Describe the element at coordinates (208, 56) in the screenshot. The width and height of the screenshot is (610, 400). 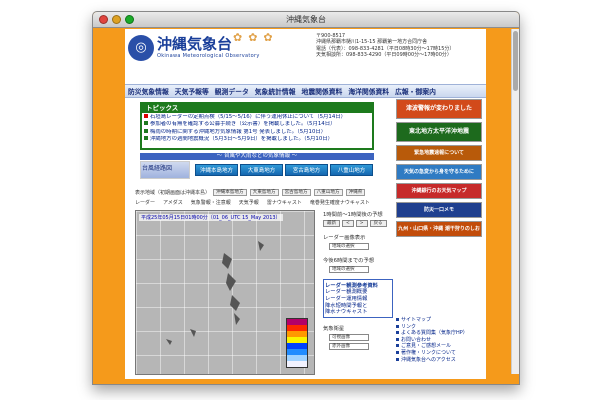
I see `site-subtitle: Okinawa Meteorological Observatory` at that location.